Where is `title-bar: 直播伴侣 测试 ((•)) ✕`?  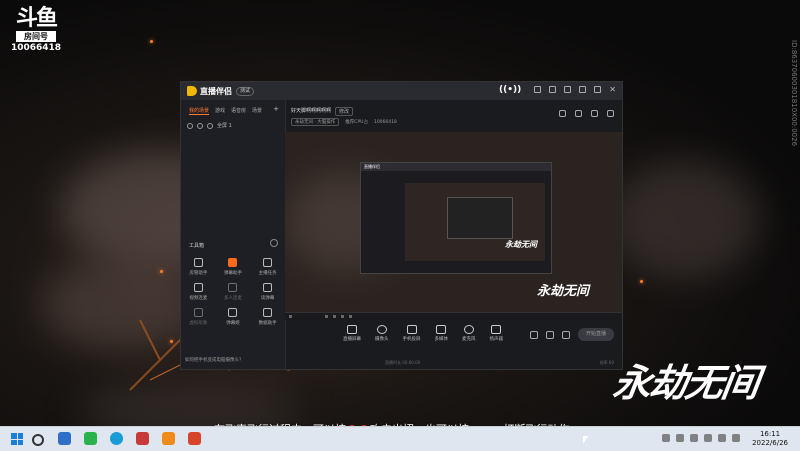 title-bar: 直播伴侣 测试 ((•)) ✕ is located at coordinates (401, 91).